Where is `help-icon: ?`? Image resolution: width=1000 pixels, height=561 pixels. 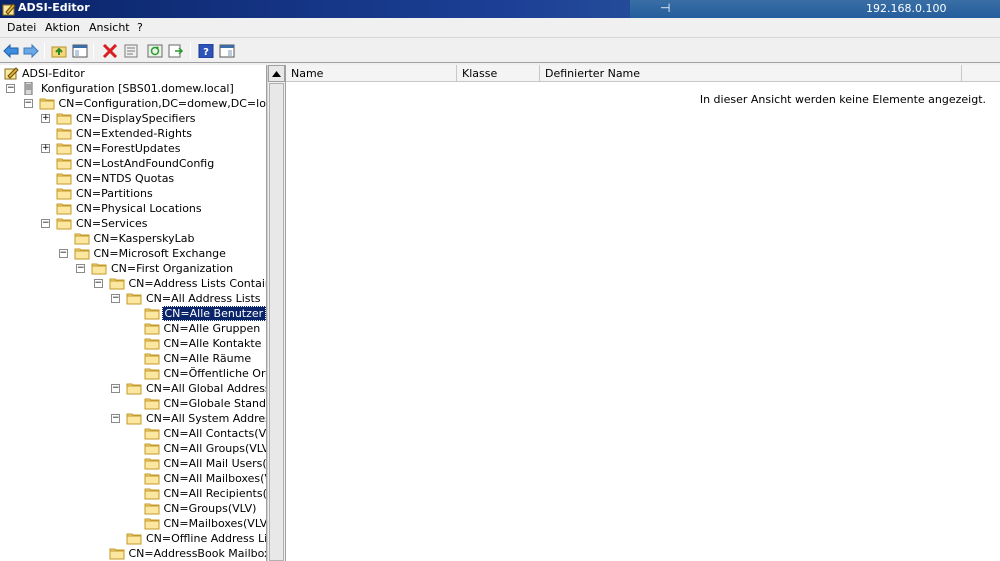 help-icon: ? is located at coordinates (206, 51).